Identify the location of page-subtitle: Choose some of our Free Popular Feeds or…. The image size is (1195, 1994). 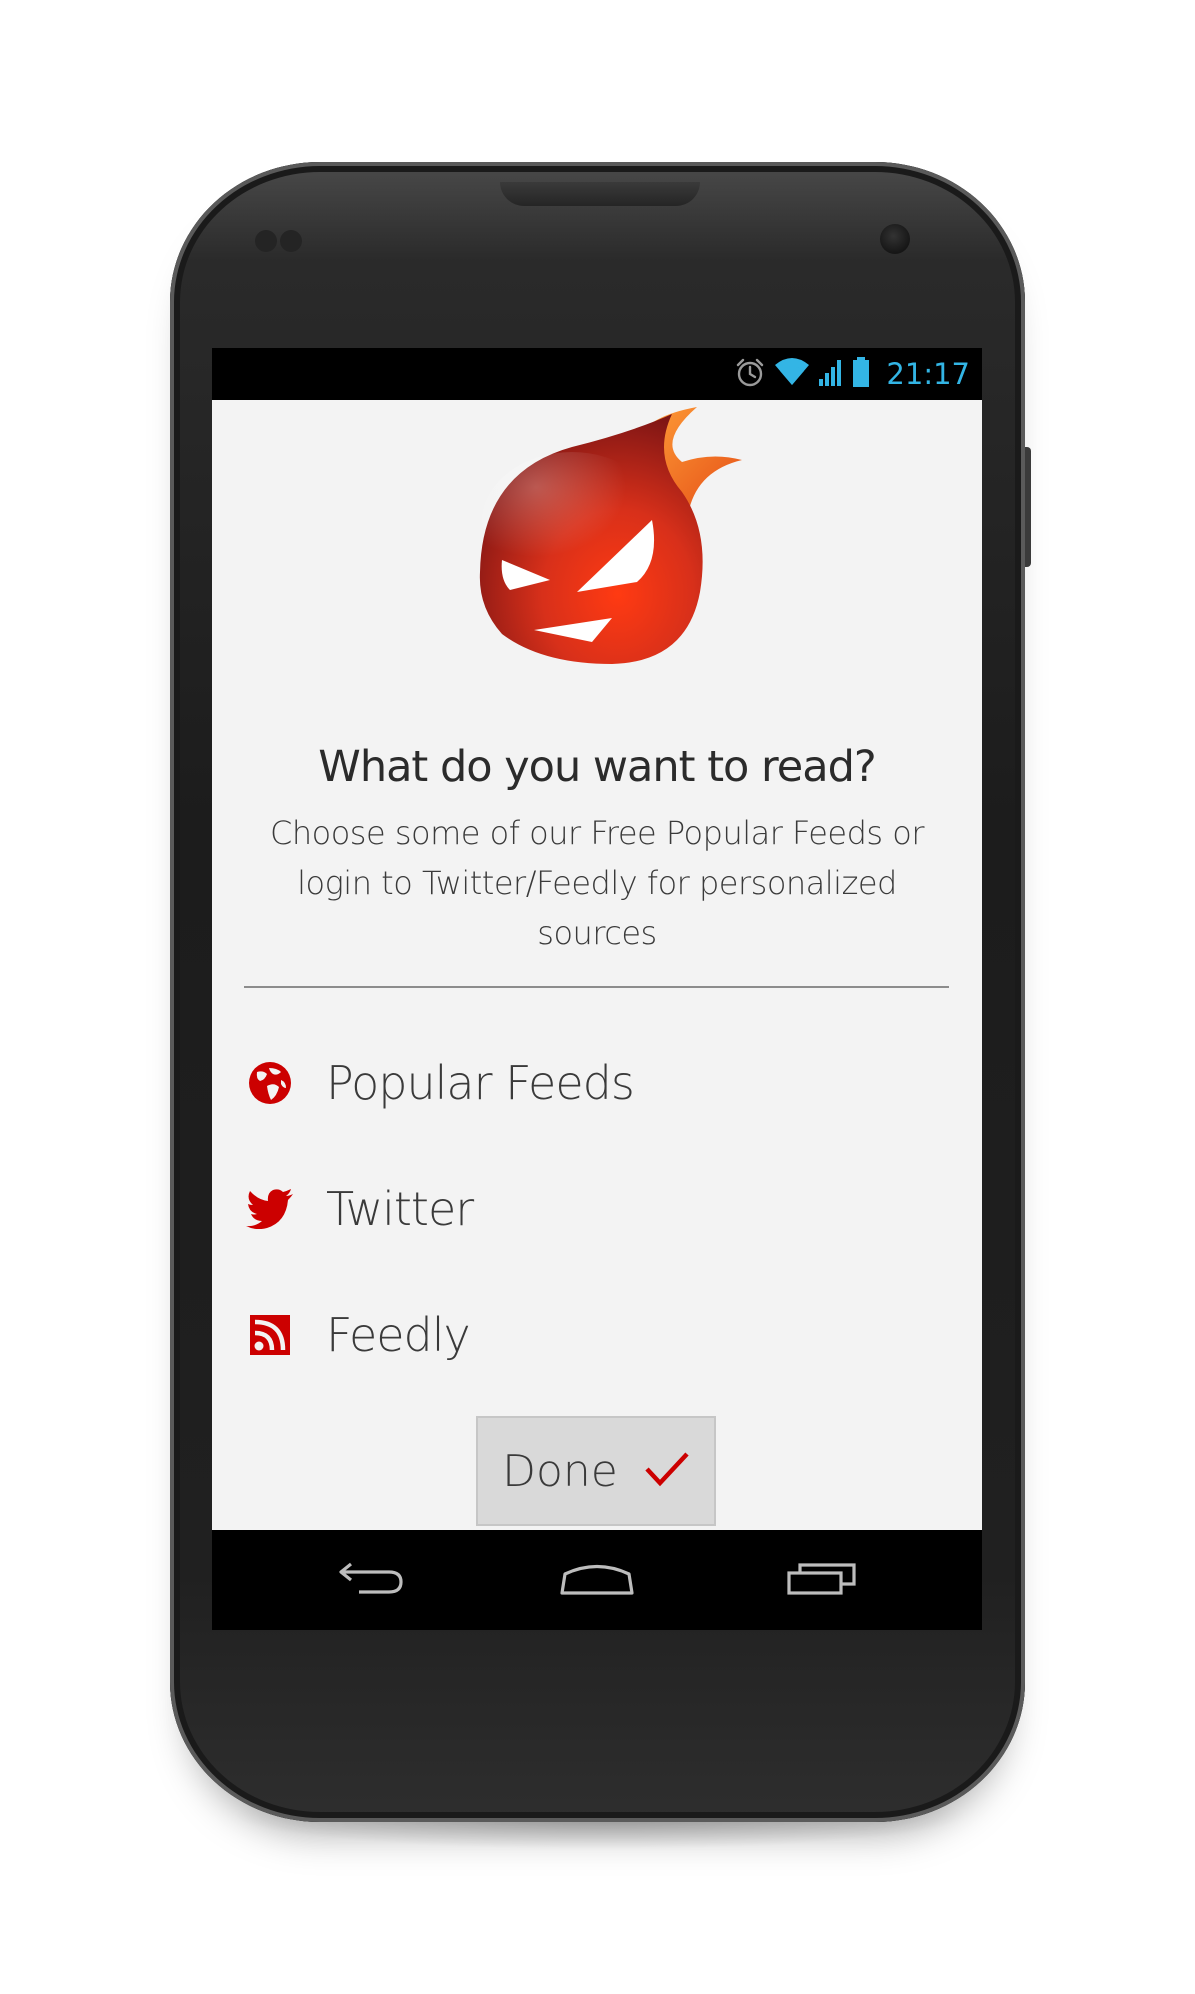
(597, 883).